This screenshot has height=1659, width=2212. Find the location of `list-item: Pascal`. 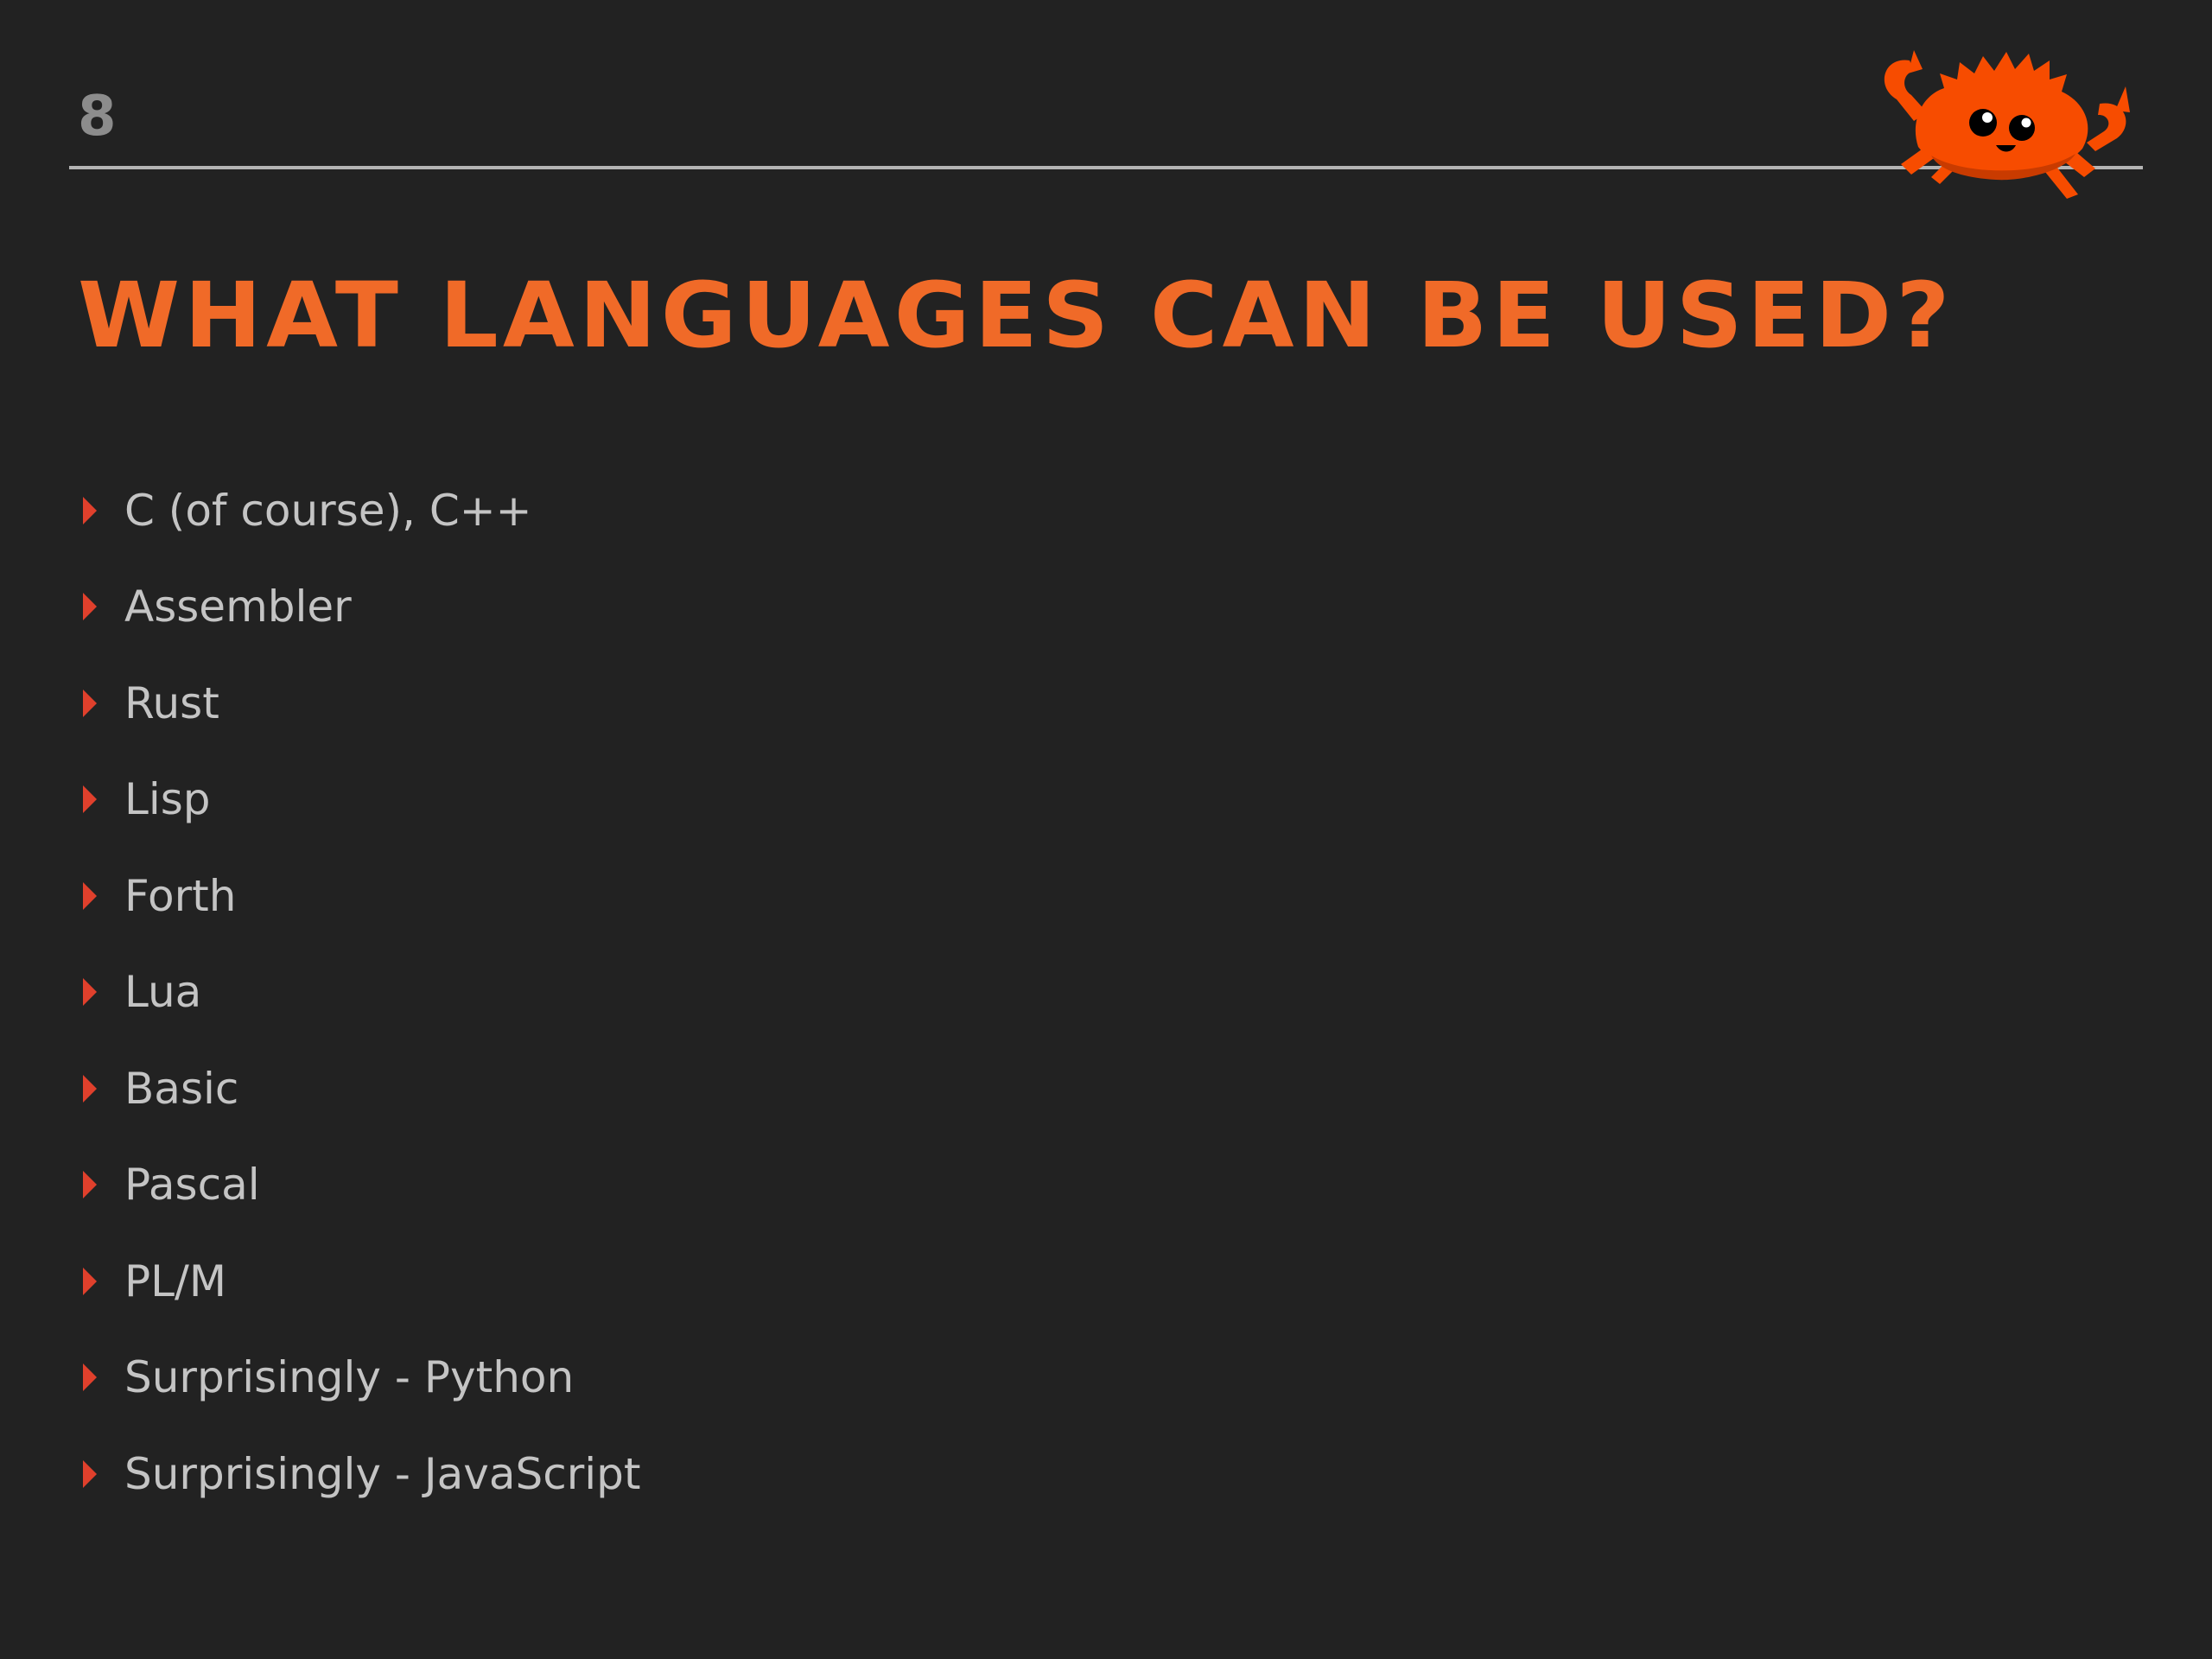

list-item: Pascal is located at coordinates (362, 1185).